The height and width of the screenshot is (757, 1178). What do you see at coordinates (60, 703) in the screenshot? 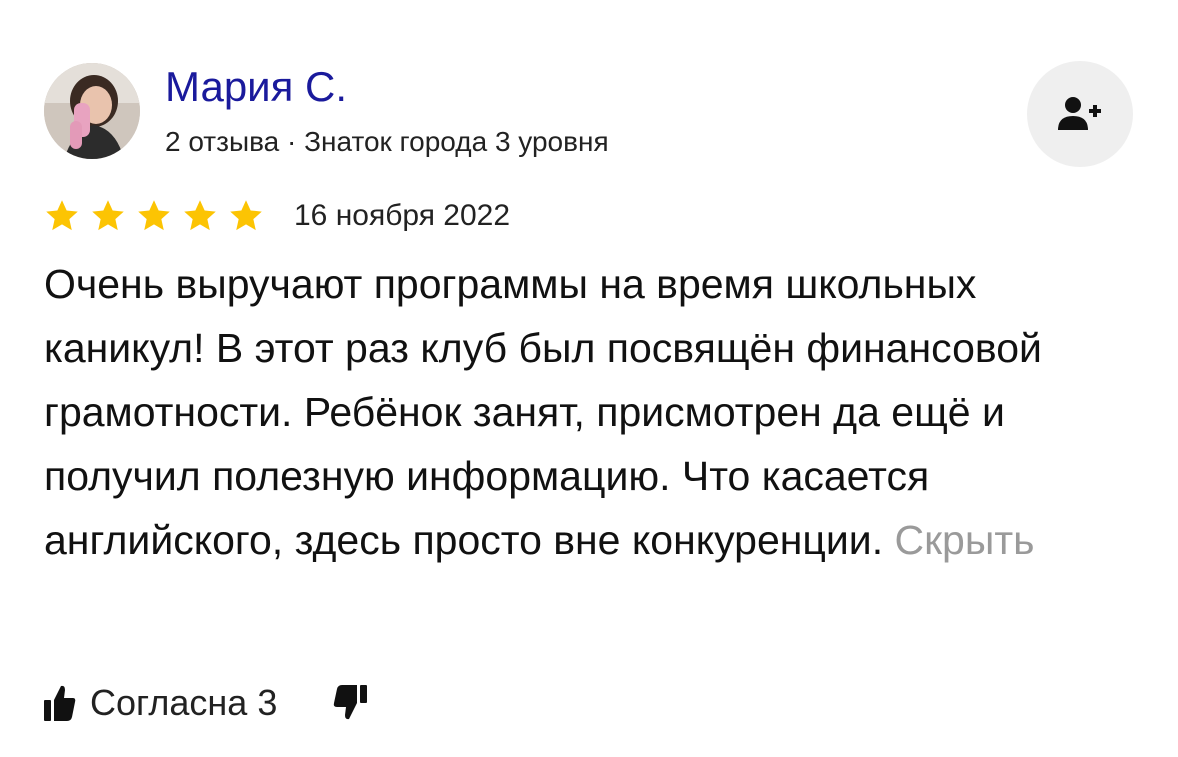
I see `thumbs-up-icon` at bounding box center [60, 703].